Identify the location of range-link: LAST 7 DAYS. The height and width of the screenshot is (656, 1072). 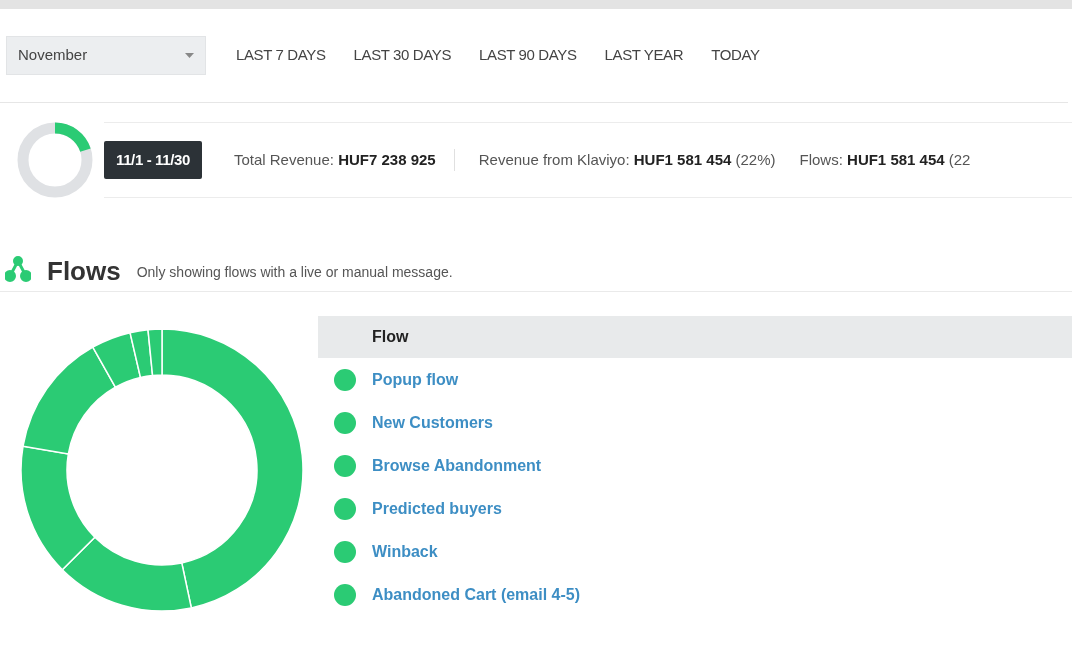
(281, 55).